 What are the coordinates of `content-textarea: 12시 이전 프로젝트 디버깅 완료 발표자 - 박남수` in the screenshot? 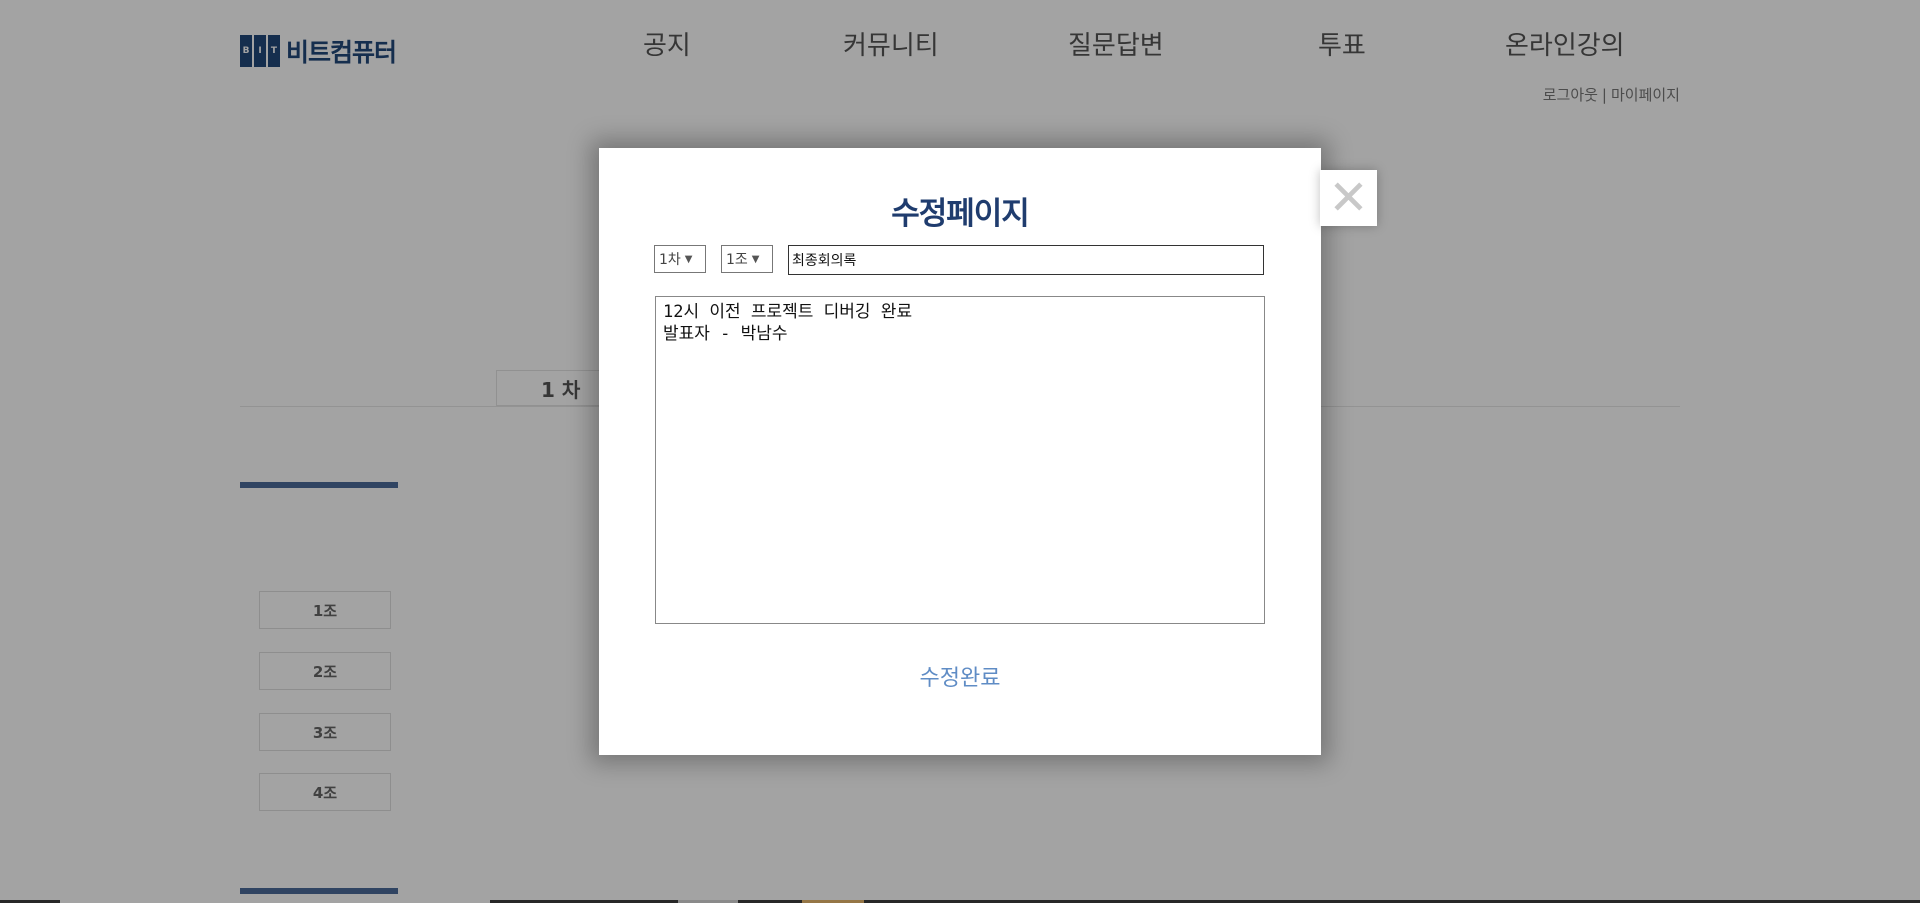 It's located at (960, 460).